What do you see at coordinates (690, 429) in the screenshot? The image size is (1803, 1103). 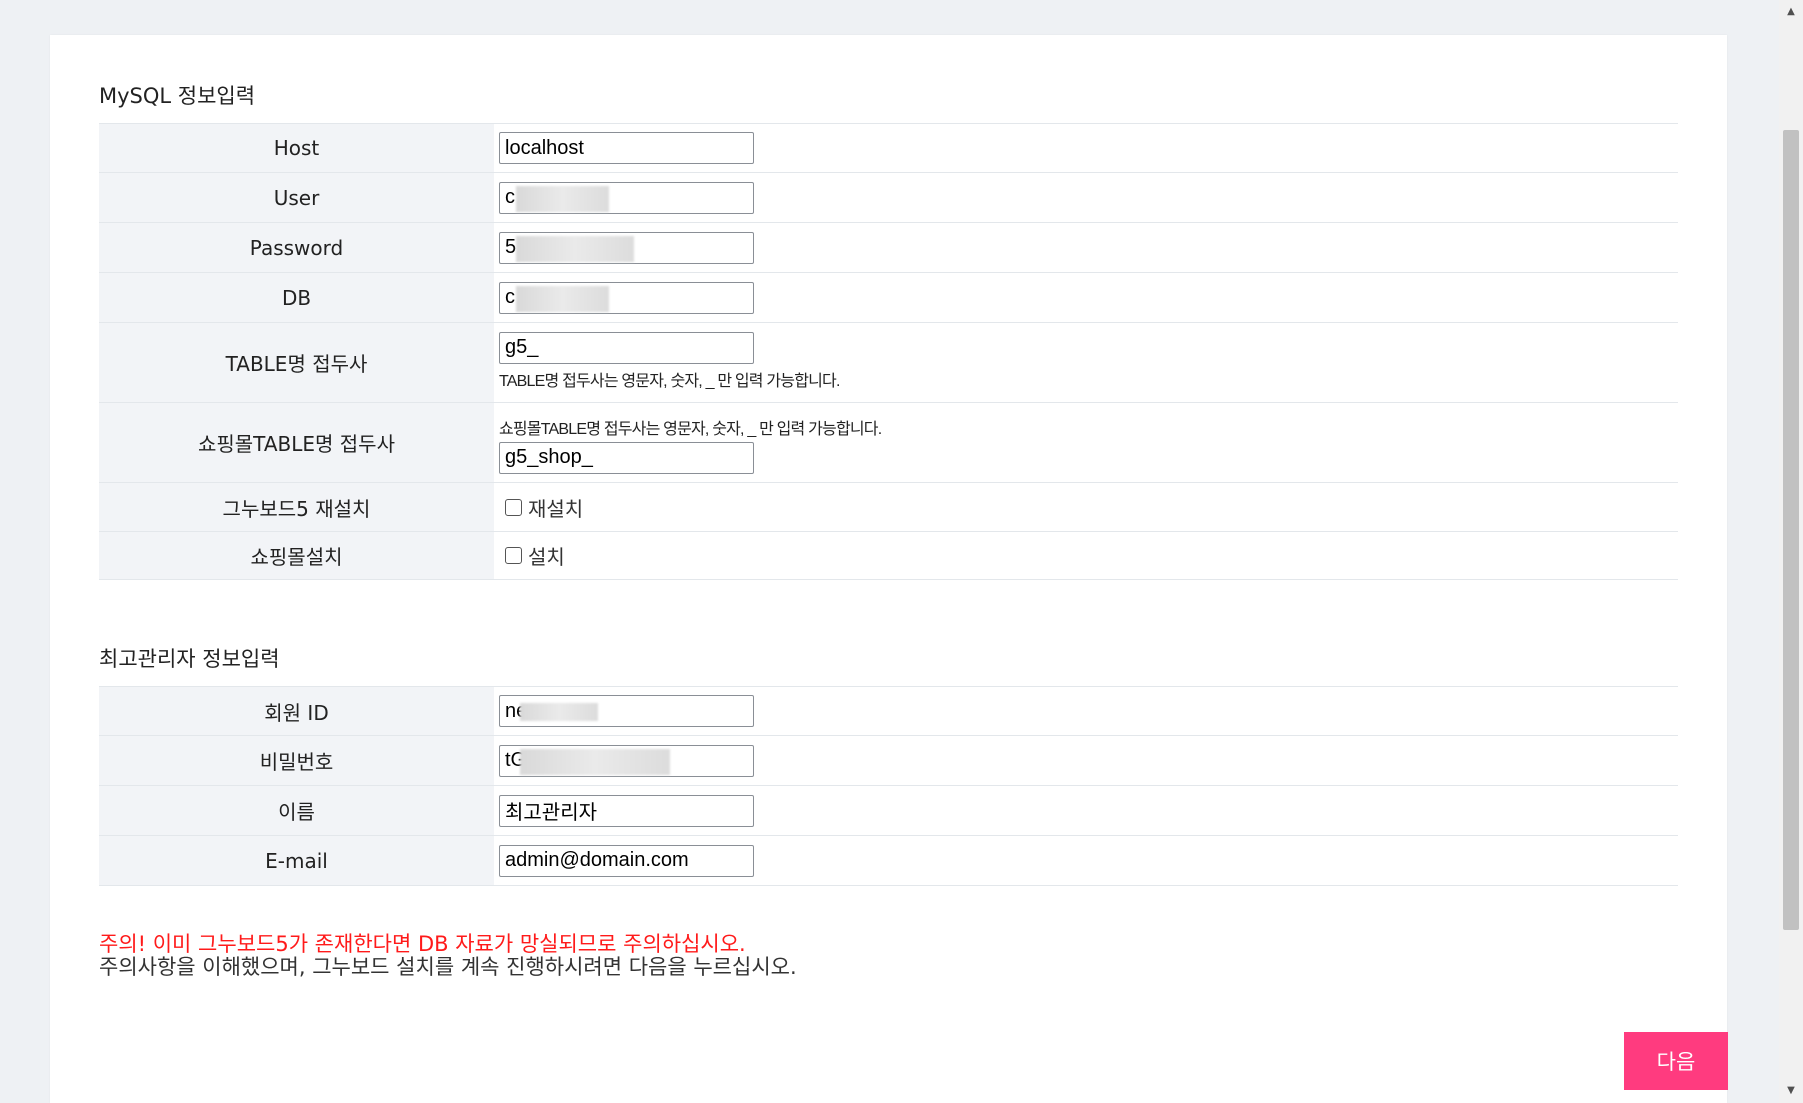 I see `shop-prefix-help: 쇼핑몰TABLE명 접두사는 영문자, 숫자, _ 만 입력 가능합니다.` at bounding box center [690, 429].